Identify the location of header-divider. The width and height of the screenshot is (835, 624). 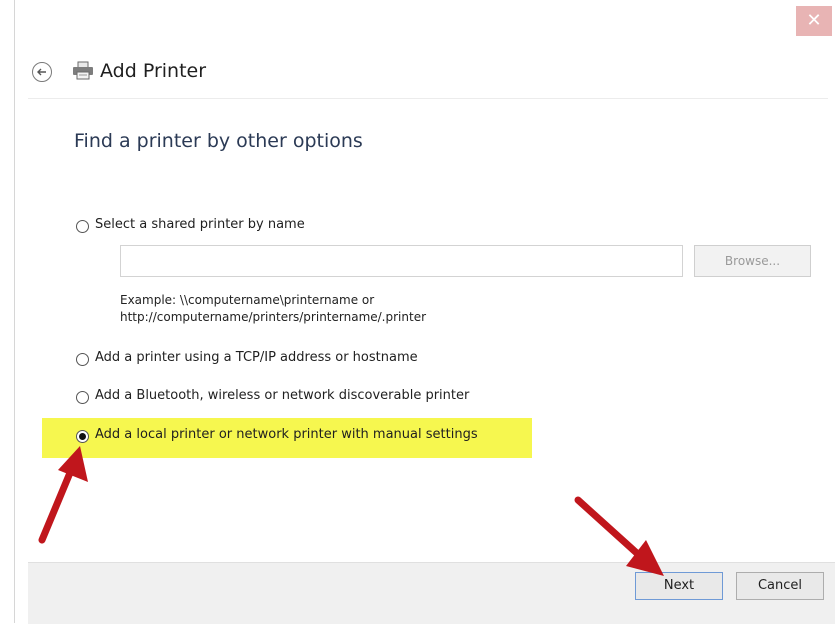
(428, 98).